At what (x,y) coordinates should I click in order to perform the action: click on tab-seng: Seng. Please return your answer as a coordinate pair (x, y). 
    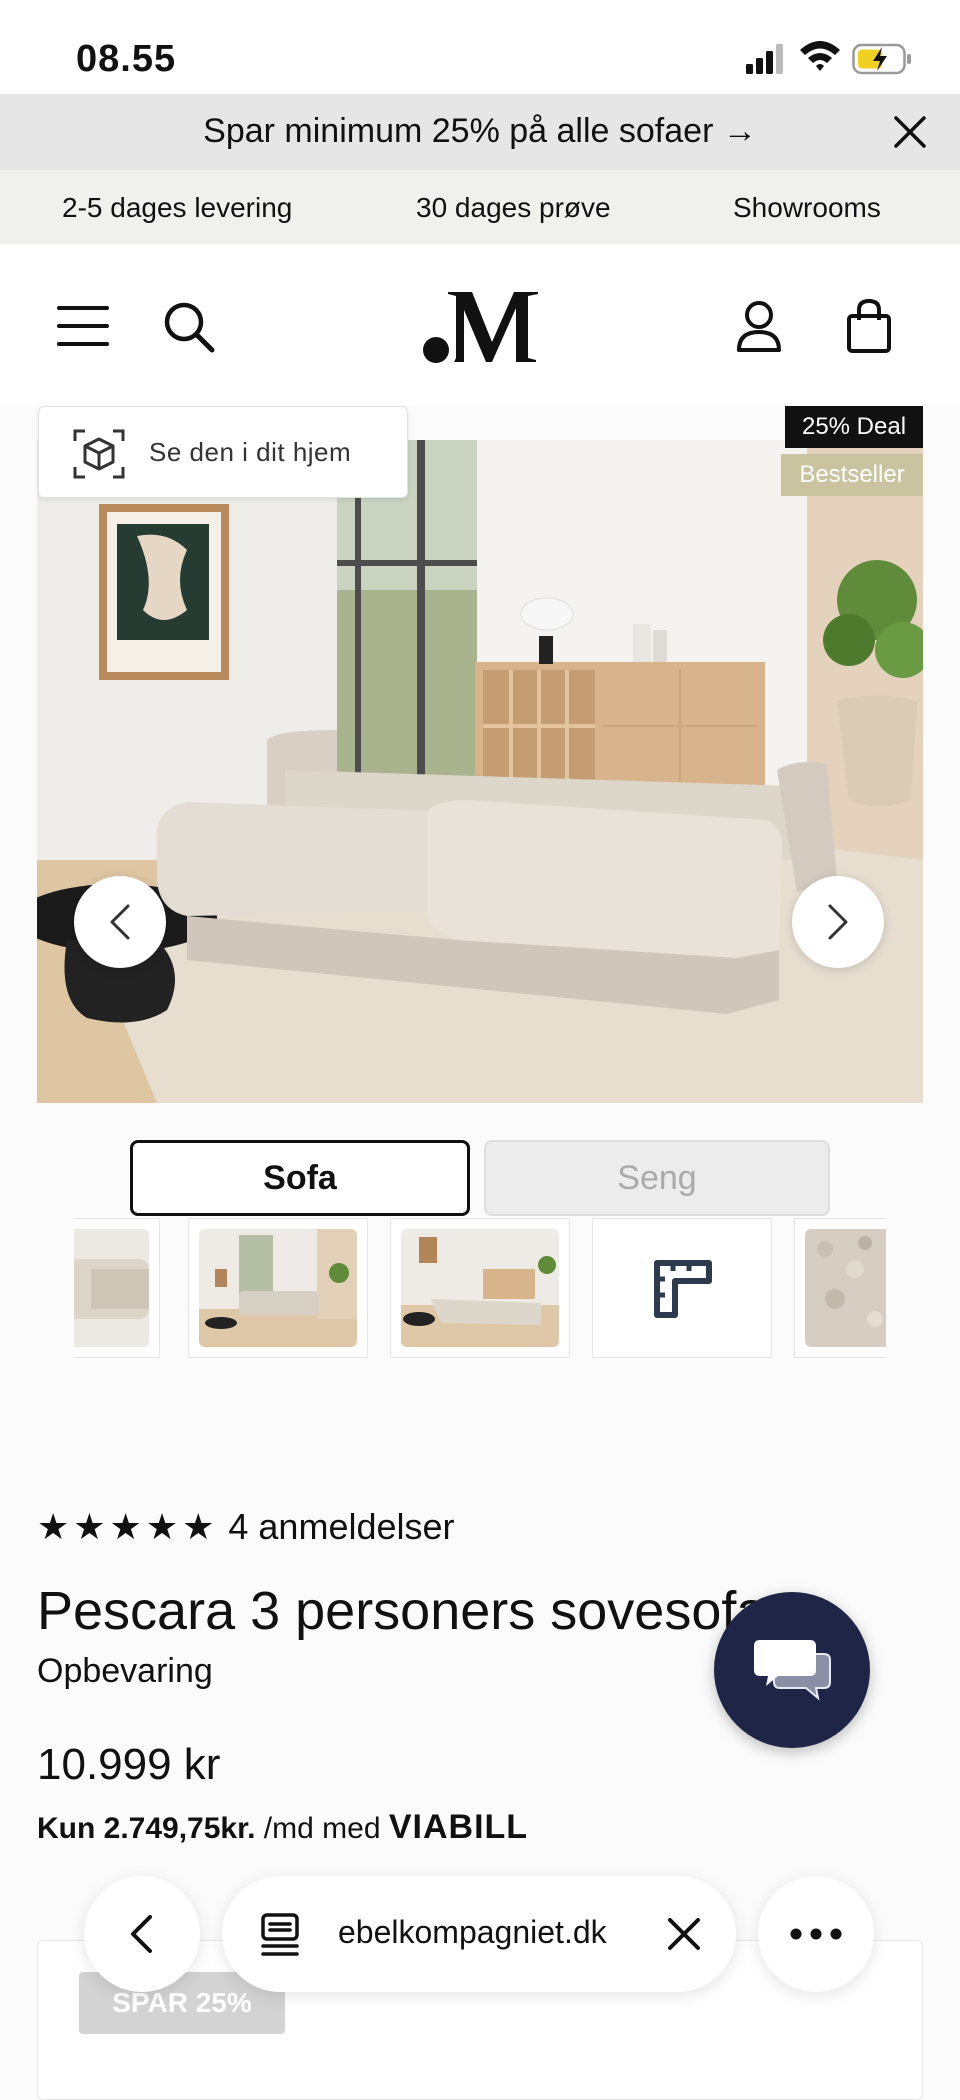
    Looking at the image, I should click on (657, 1178).